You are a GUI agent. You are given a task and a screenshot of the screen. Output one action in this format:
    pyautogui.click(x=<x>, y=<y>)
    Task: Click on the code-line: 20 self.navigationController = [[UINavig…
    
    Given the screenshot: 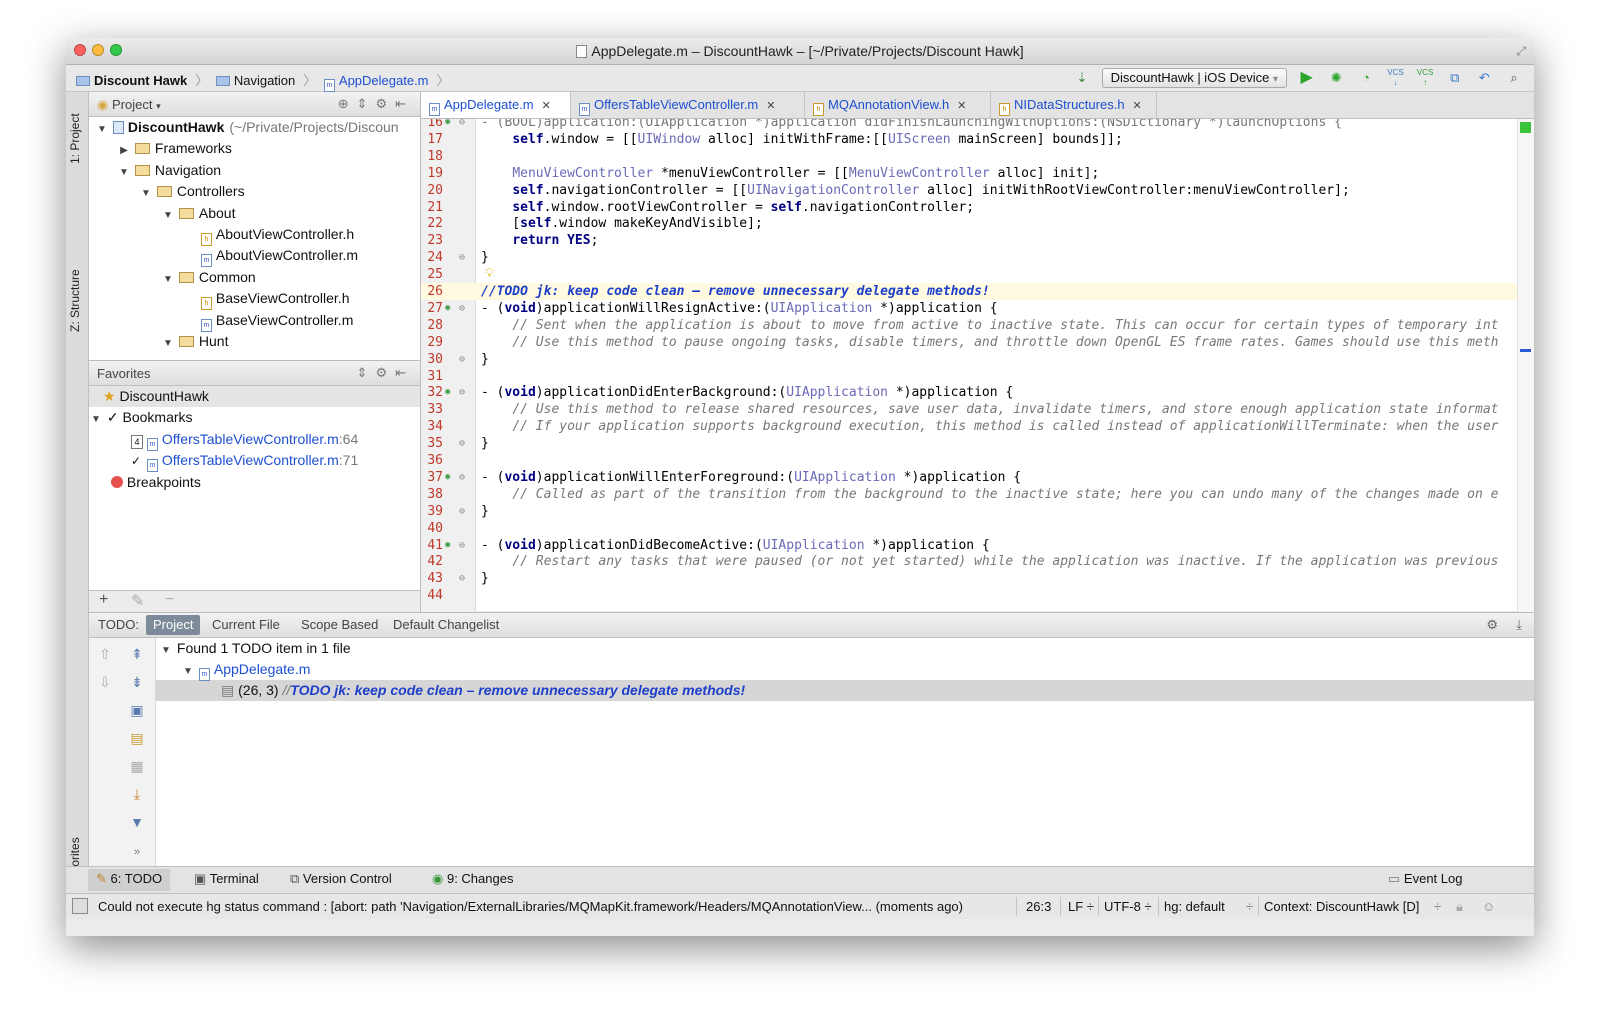 What is the action you would take?
    pyautogui.click(x=977, y=190)
    